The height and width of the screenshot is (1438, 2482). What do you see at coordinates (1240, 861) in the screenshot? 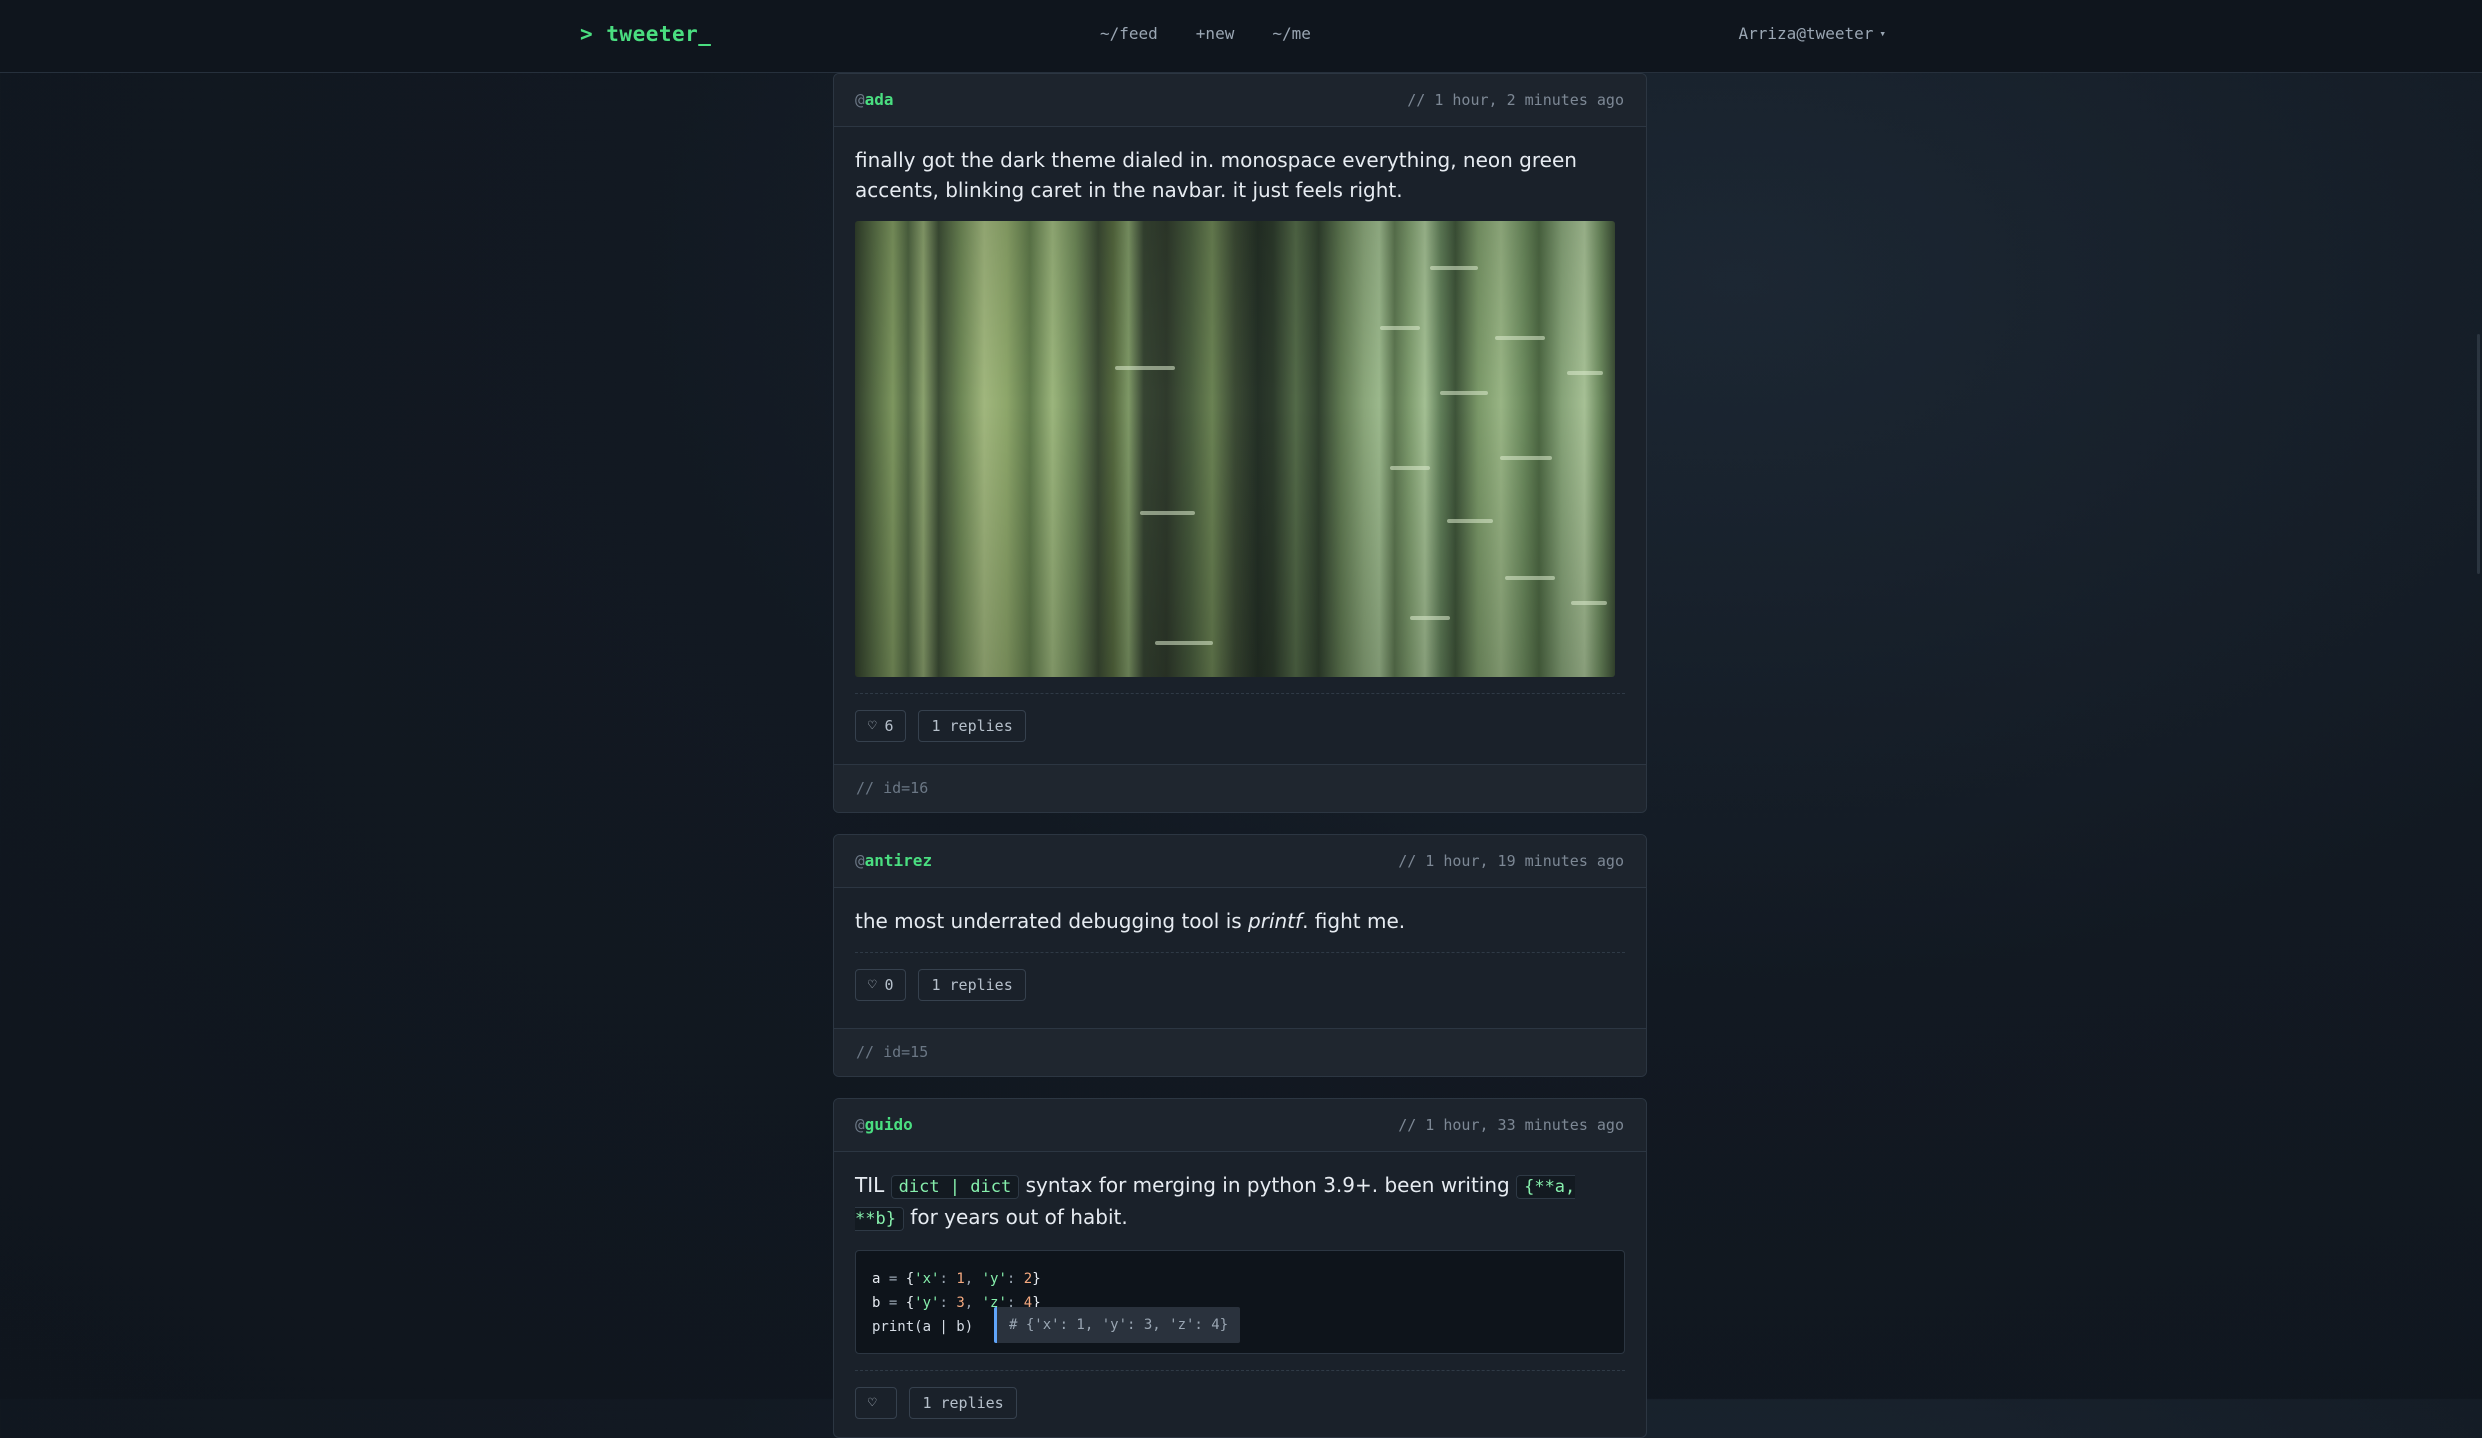
I see `post-header: @antirez // 1 hour, 19 minutes ago` at bounding box center [1240, 861].